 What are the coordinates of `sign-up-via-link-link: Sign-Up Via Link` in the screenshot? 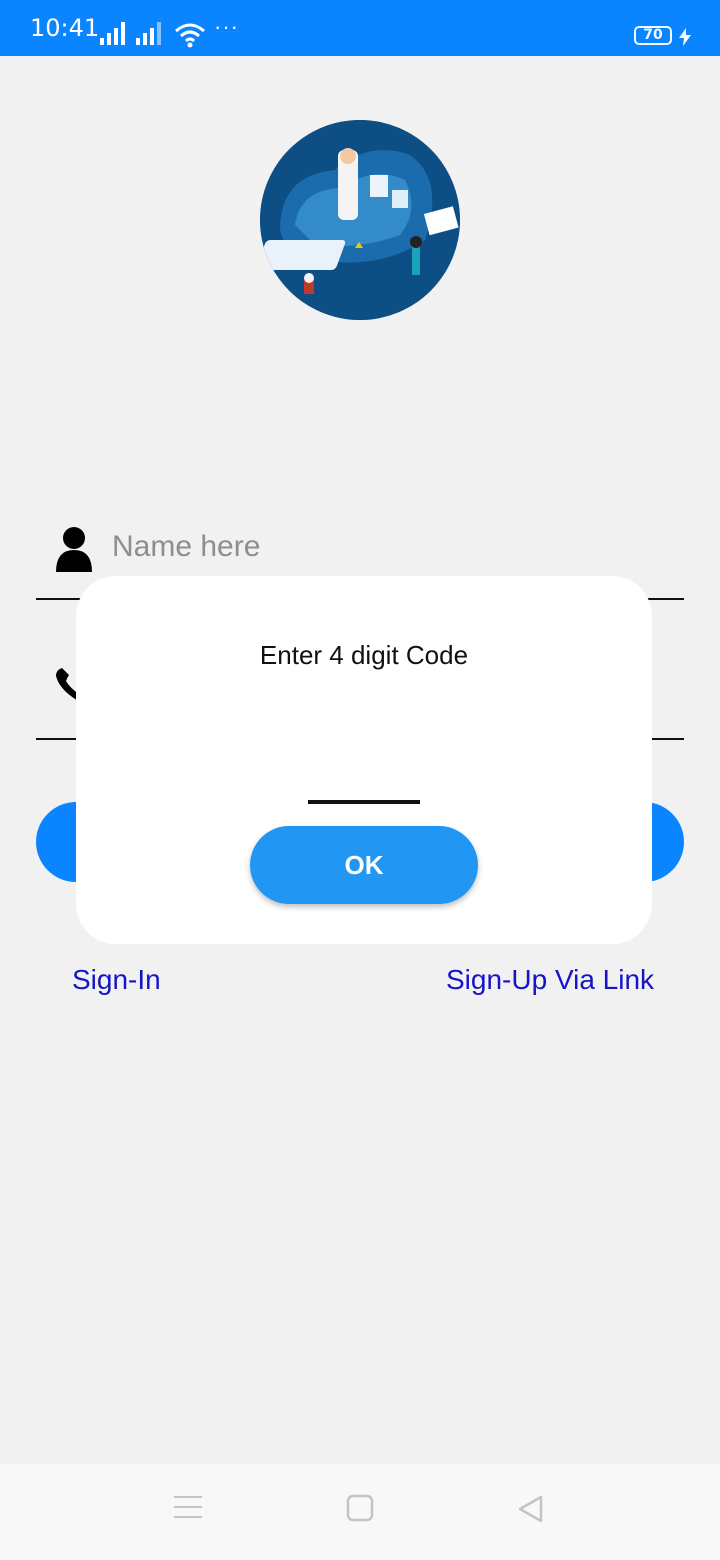 It's located at (550, 980).